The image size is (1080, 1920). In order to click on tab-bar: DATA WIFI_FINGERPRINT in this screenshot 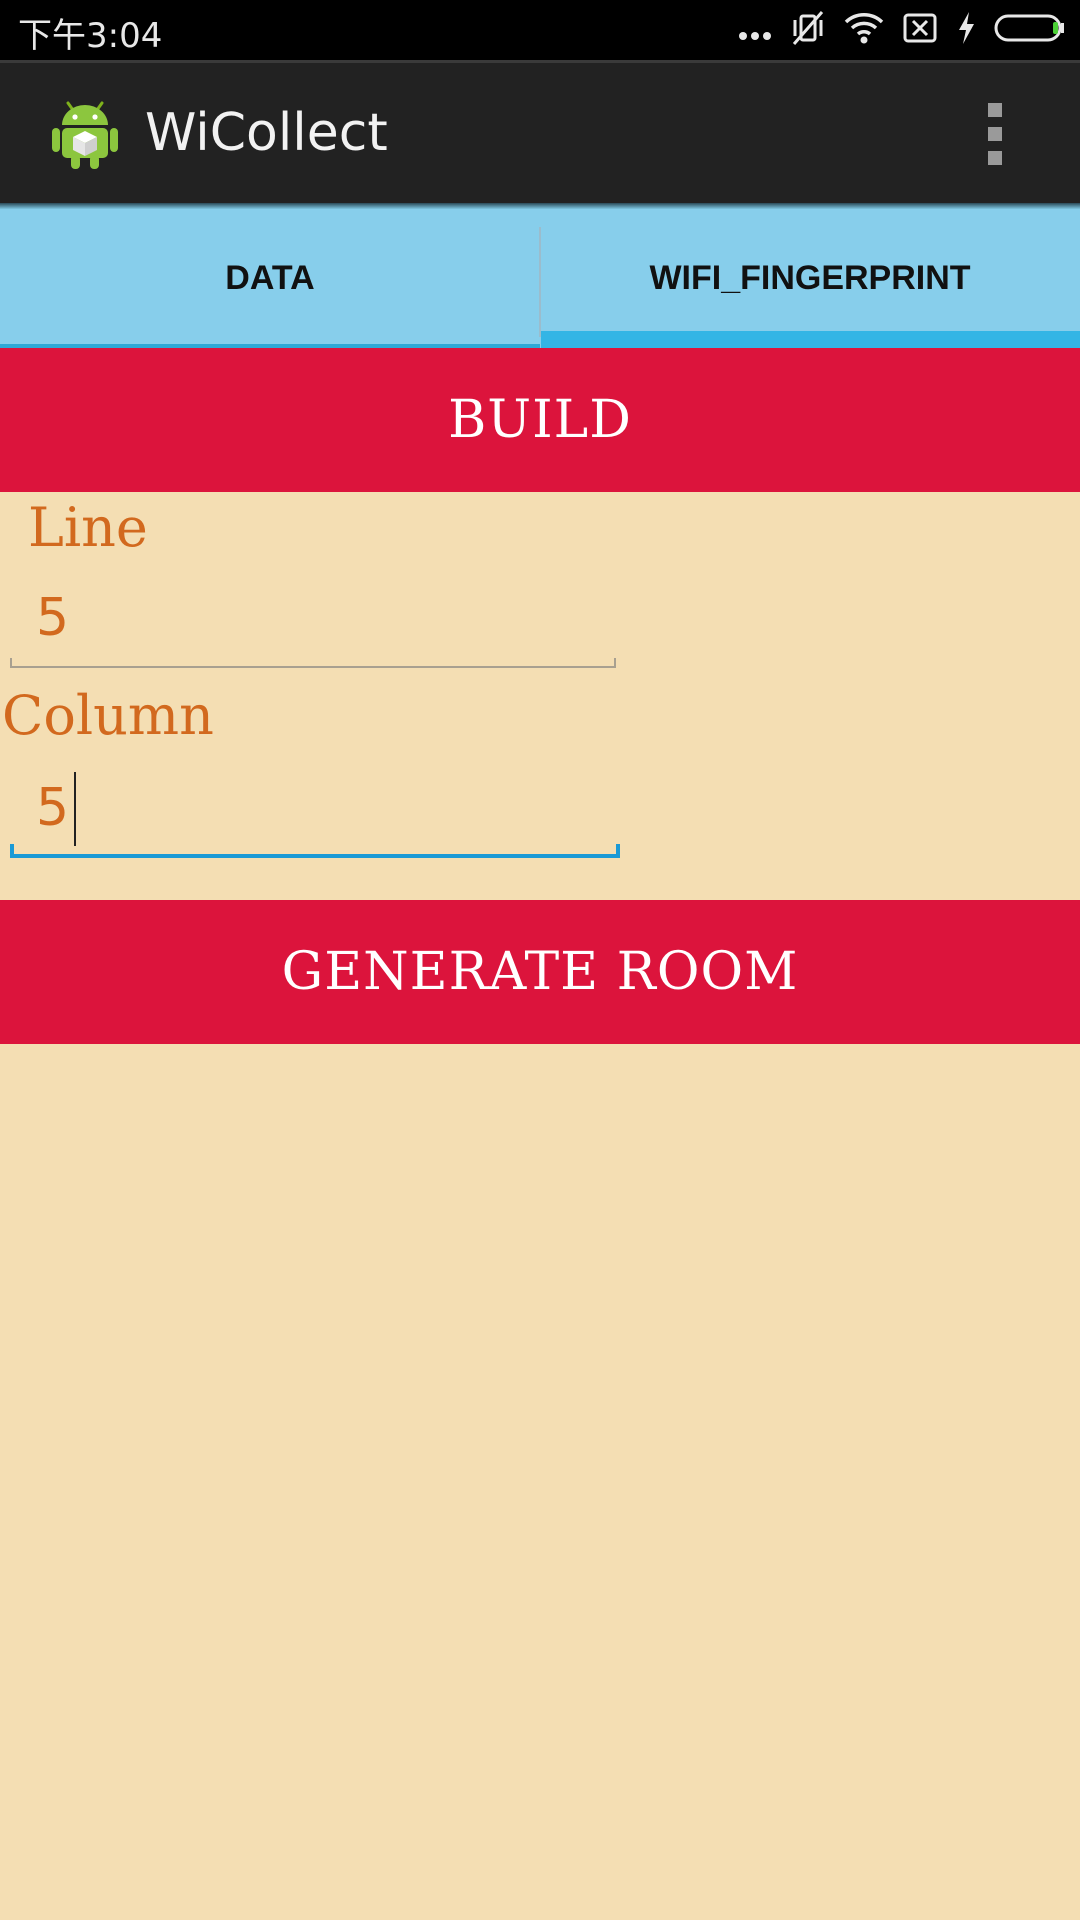, I will do `click(540, 278)`.